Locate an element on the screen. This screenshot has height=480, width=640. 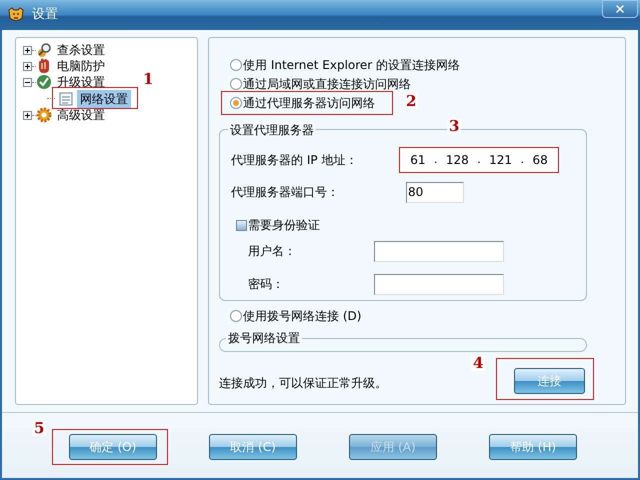
group-title: 设置代理服务器 is located at coordinates (272, 130).